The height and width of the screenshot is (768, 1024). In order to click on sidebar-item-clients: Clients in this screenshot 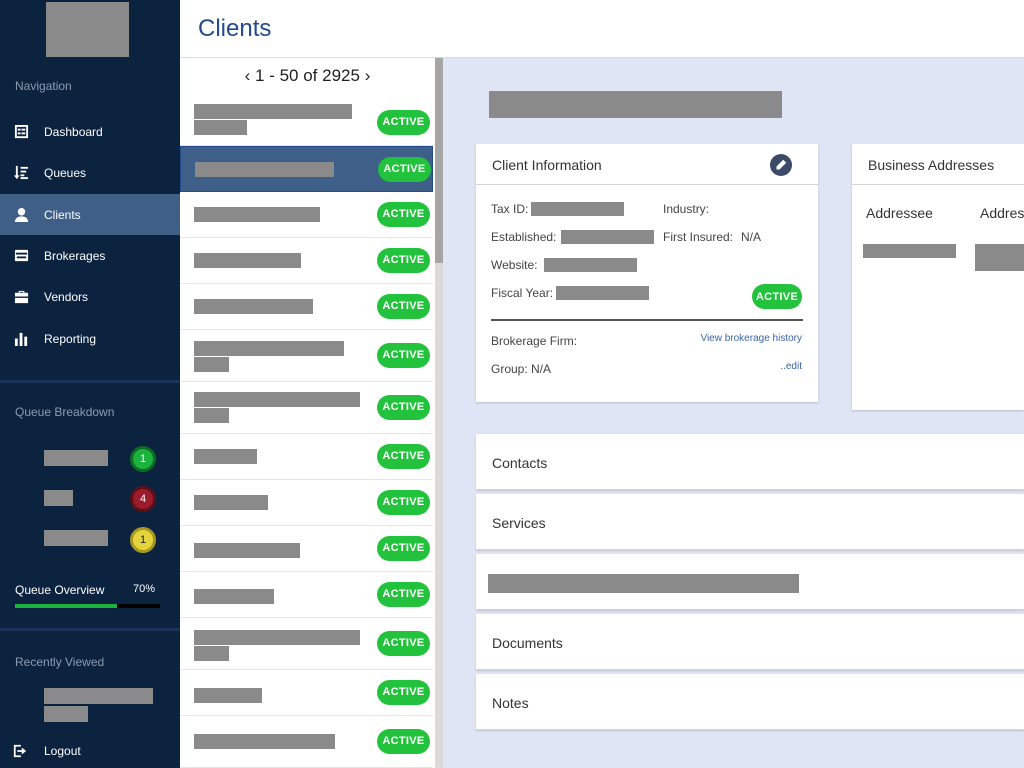, I will do `click(90, 214)`.